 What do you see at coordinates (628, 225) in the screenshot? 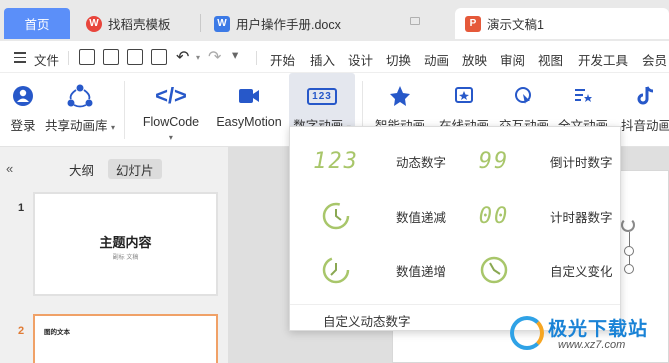
I see `rotate-handle-icon` at bounding box center [628, 225].